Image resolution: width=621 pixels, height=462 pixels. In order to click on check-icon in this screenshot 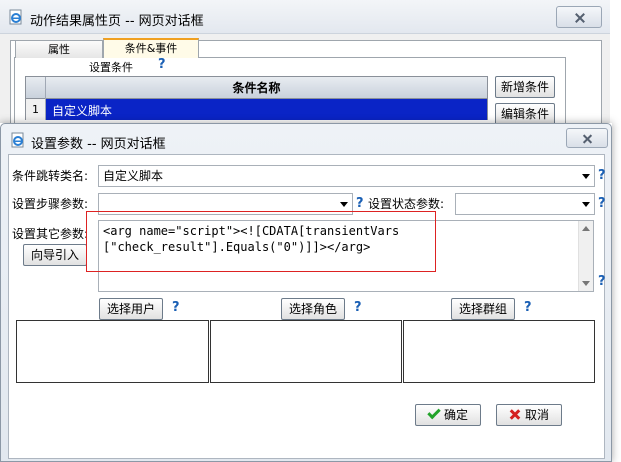, I will do `click(434, 412)`.